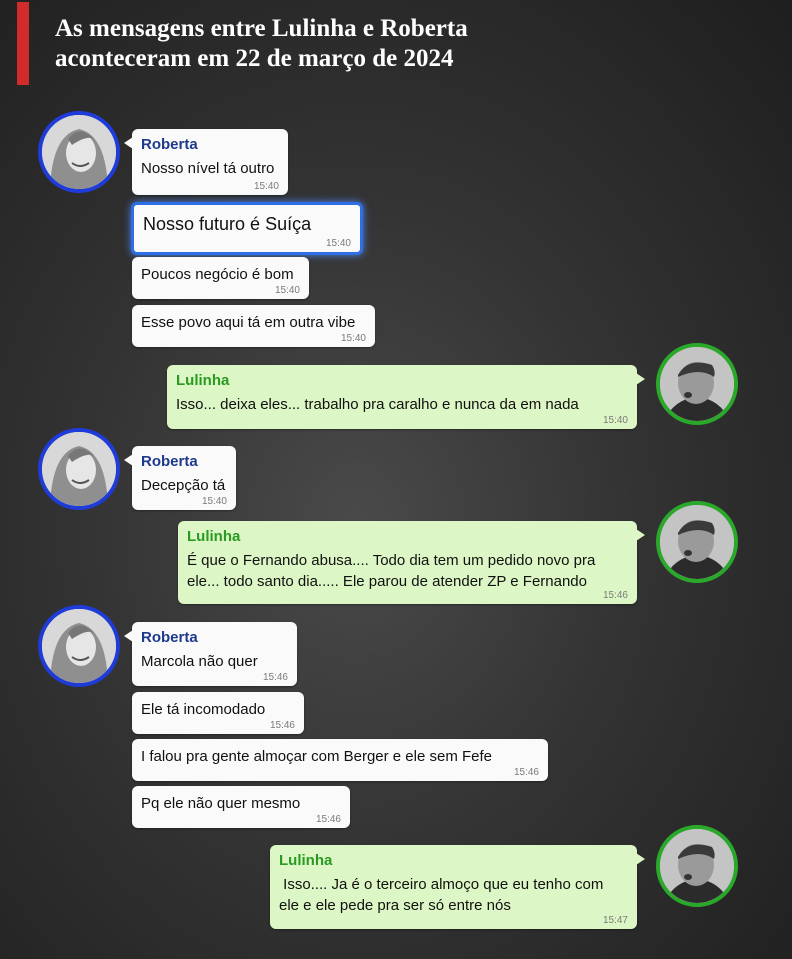  What do you see at coordinates (203, 709) in the screenshot?
I see `message-text: Ele tá incomodado` at bounding box center [203, 709].